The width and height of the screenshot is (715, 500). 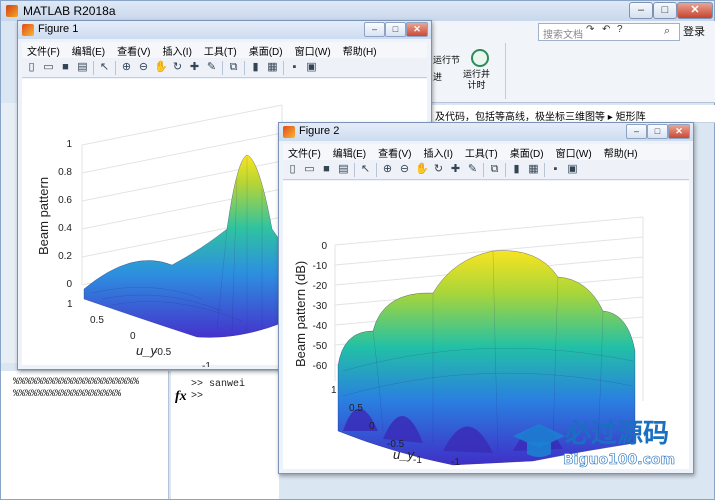 What do you see at coordinates (486, 132) in the screenshot?
I see `figure-2-title-bar: Figure 2 – □ ✕` at bounding box center [486, 132].